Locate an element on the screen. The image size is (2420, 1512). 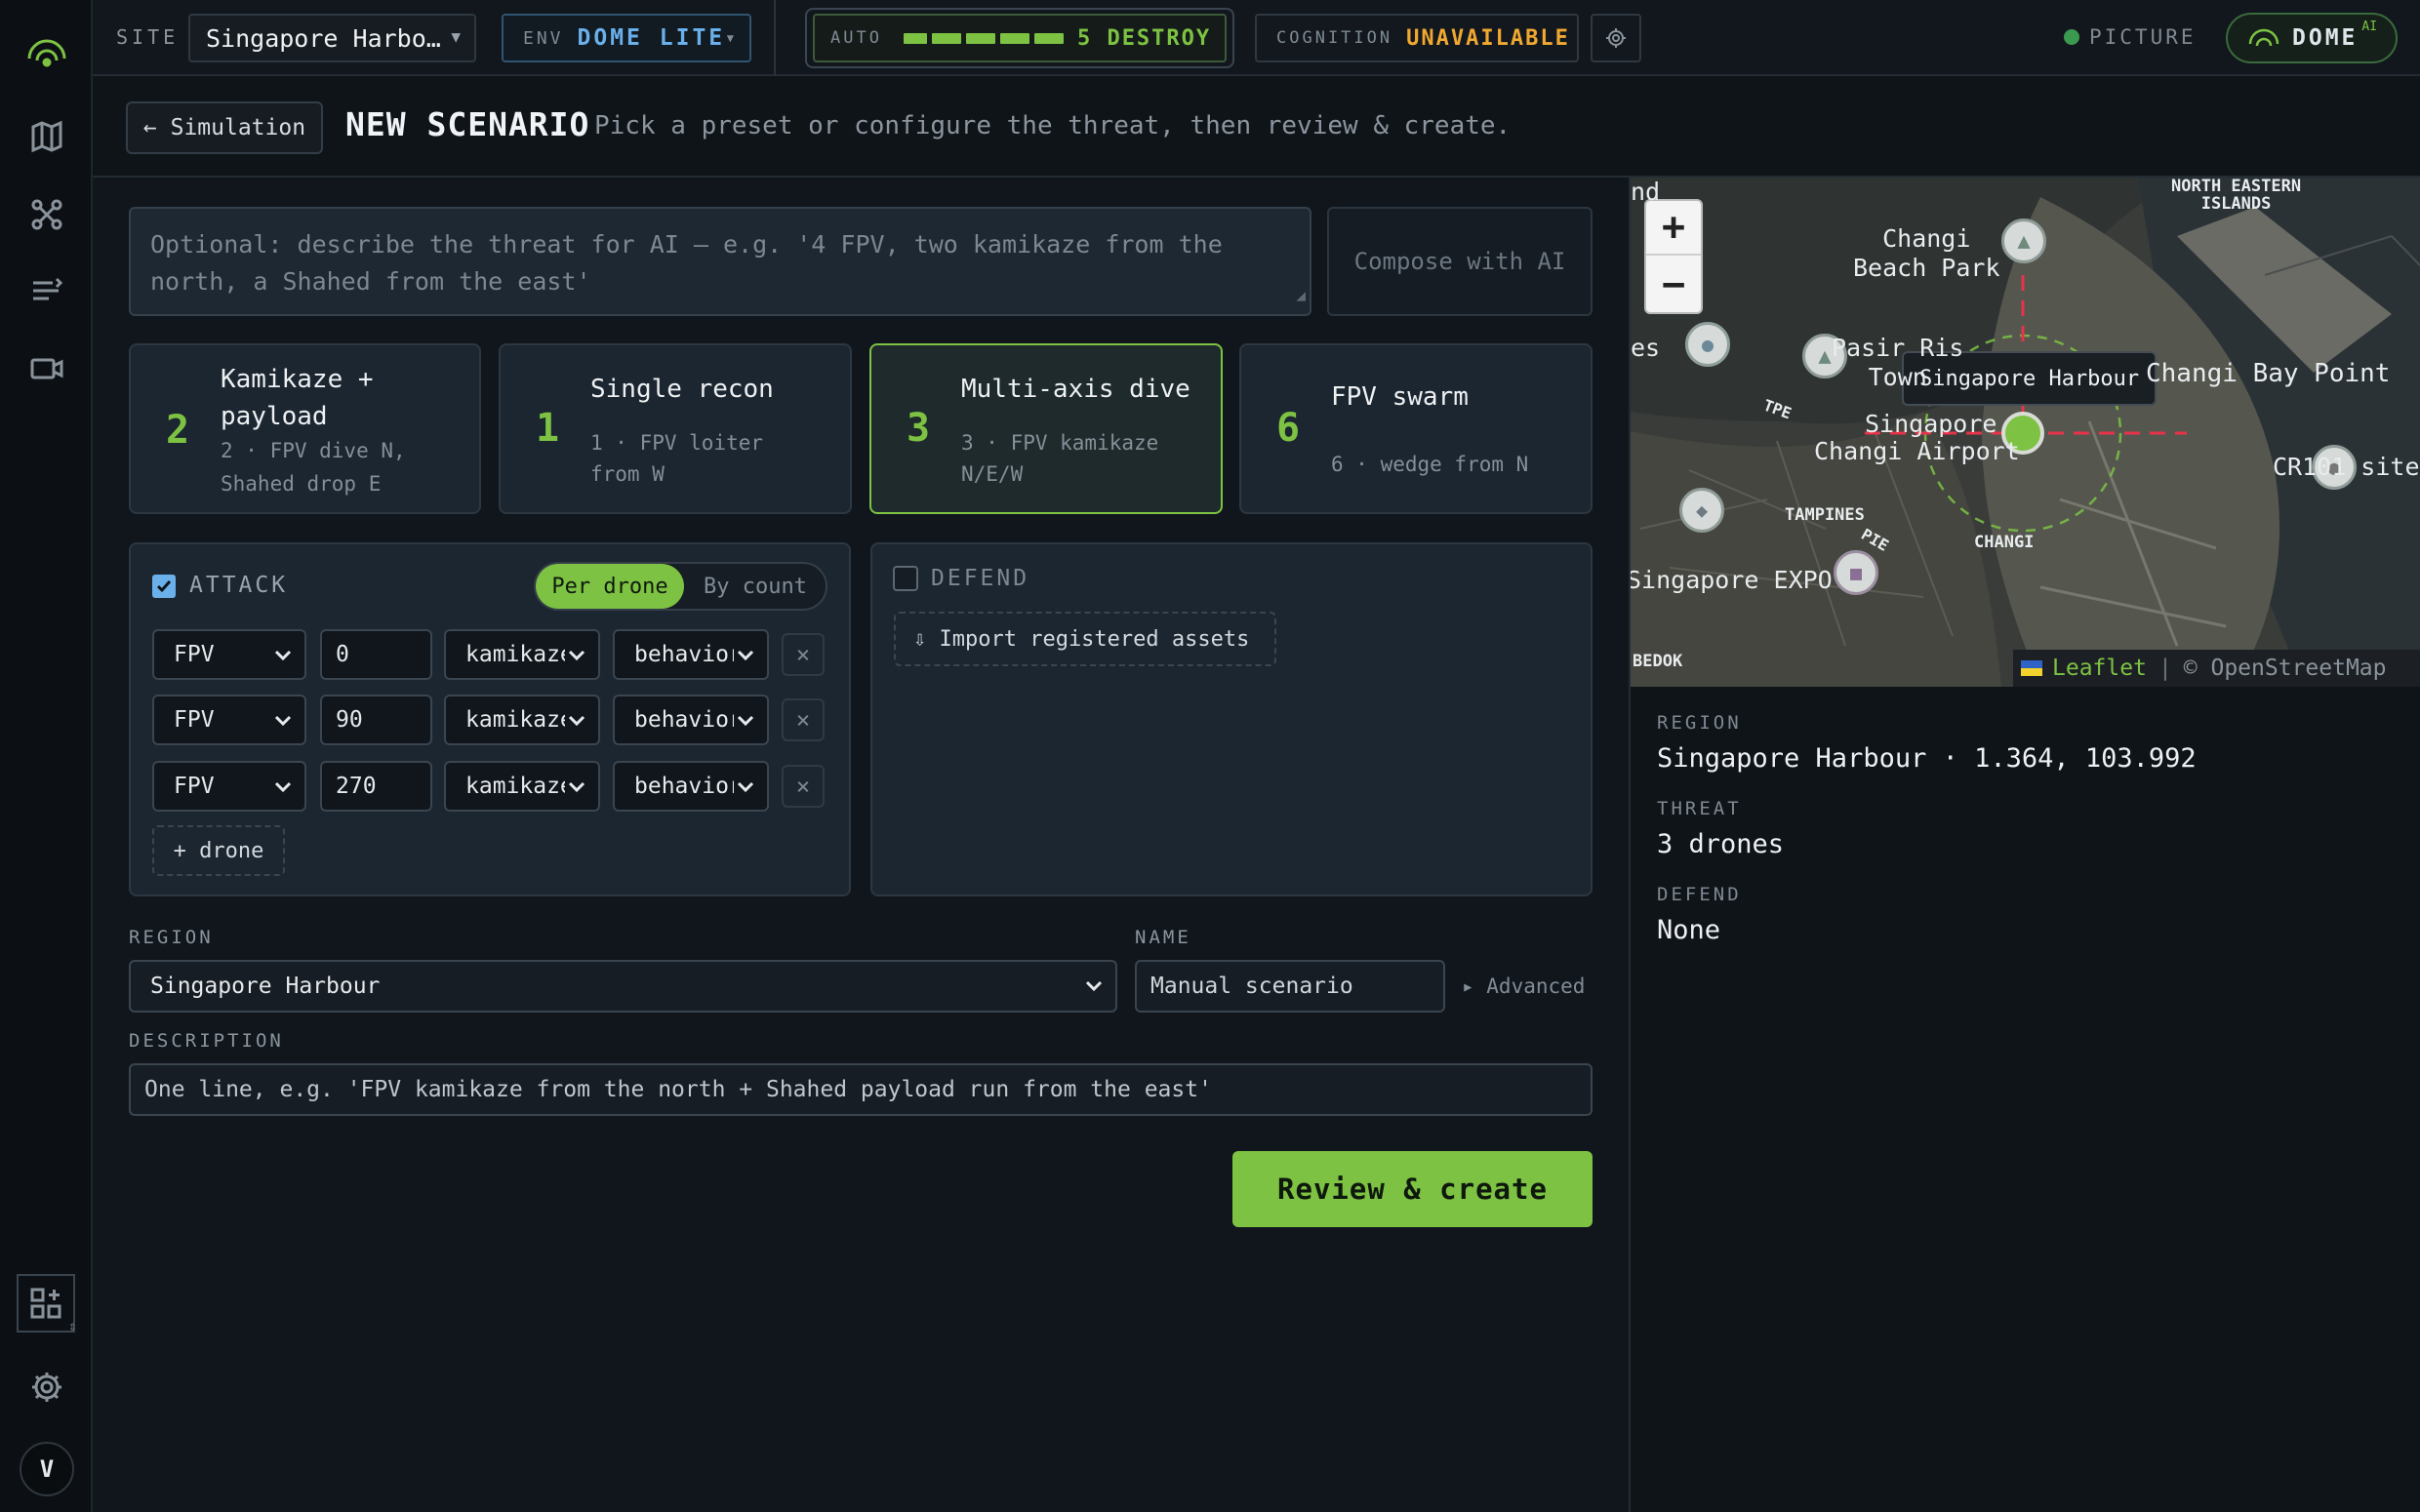
dome-ai-button: DOME AI is located at coordinates (2312, 38).